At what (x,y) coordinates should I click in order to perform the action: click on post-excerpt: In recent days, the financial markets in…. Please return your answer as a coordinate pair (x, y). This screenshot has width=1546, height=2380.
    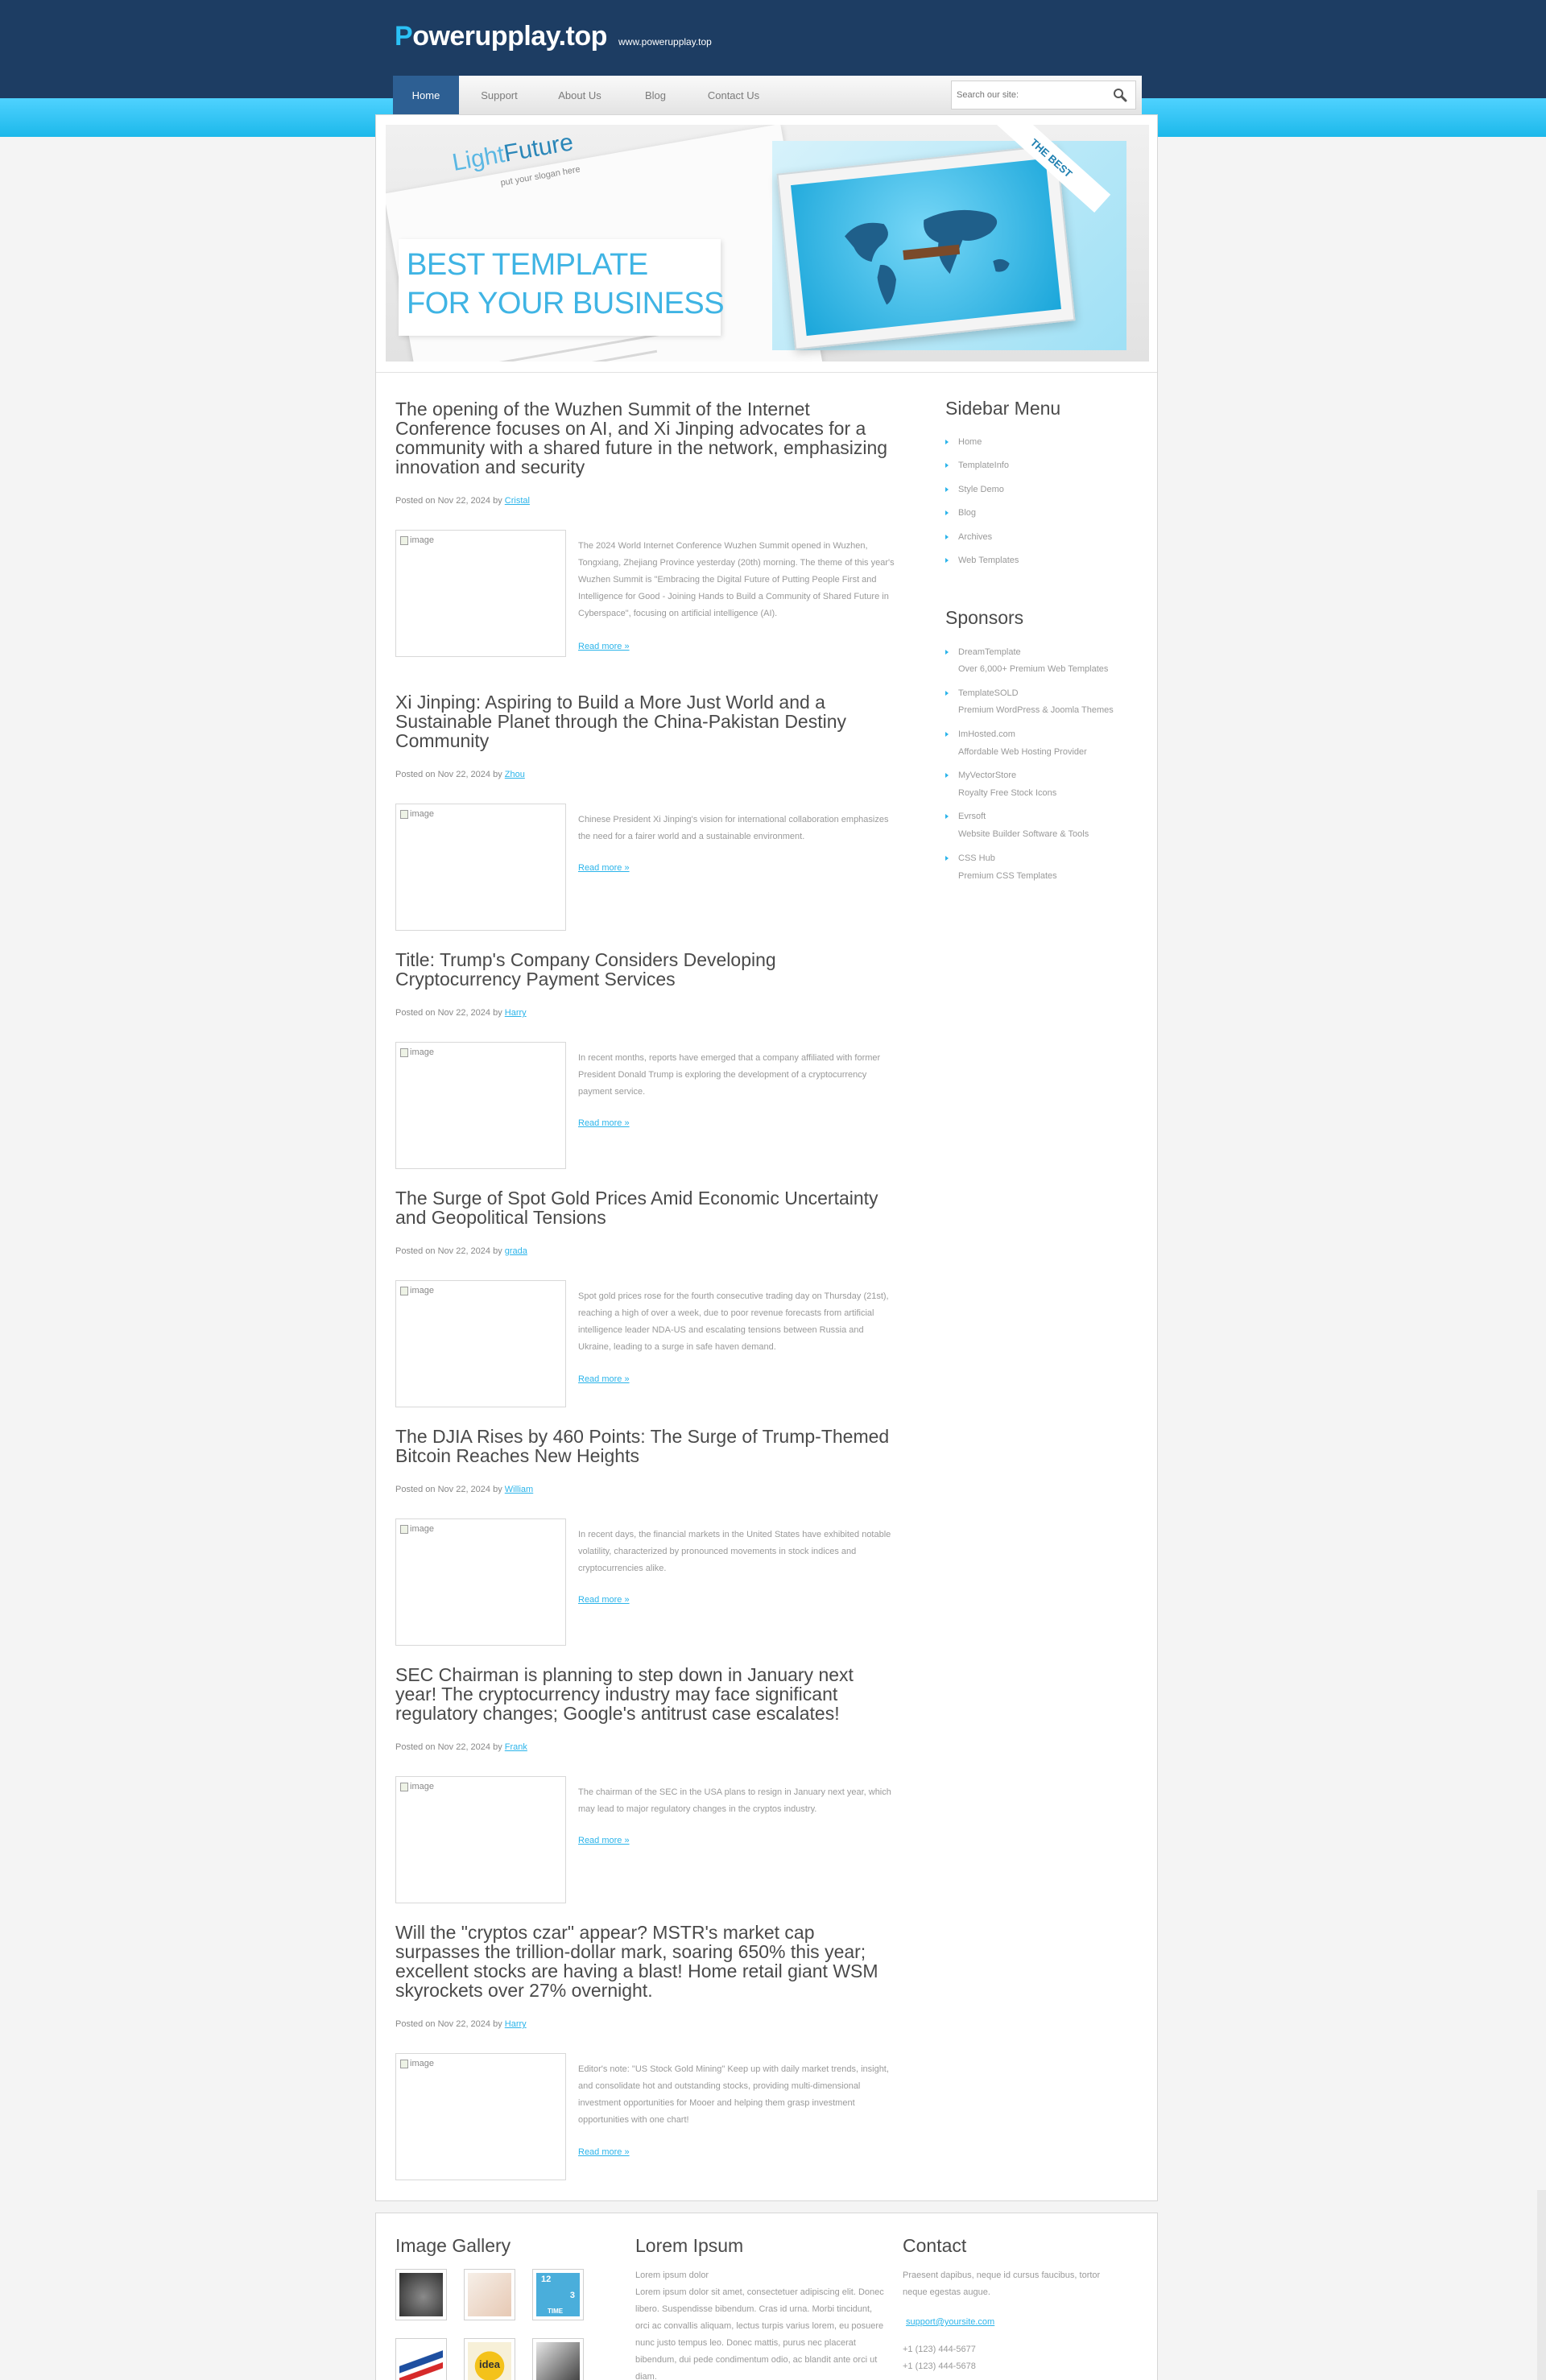
    Looking at the image, I should click on (734, 1551).